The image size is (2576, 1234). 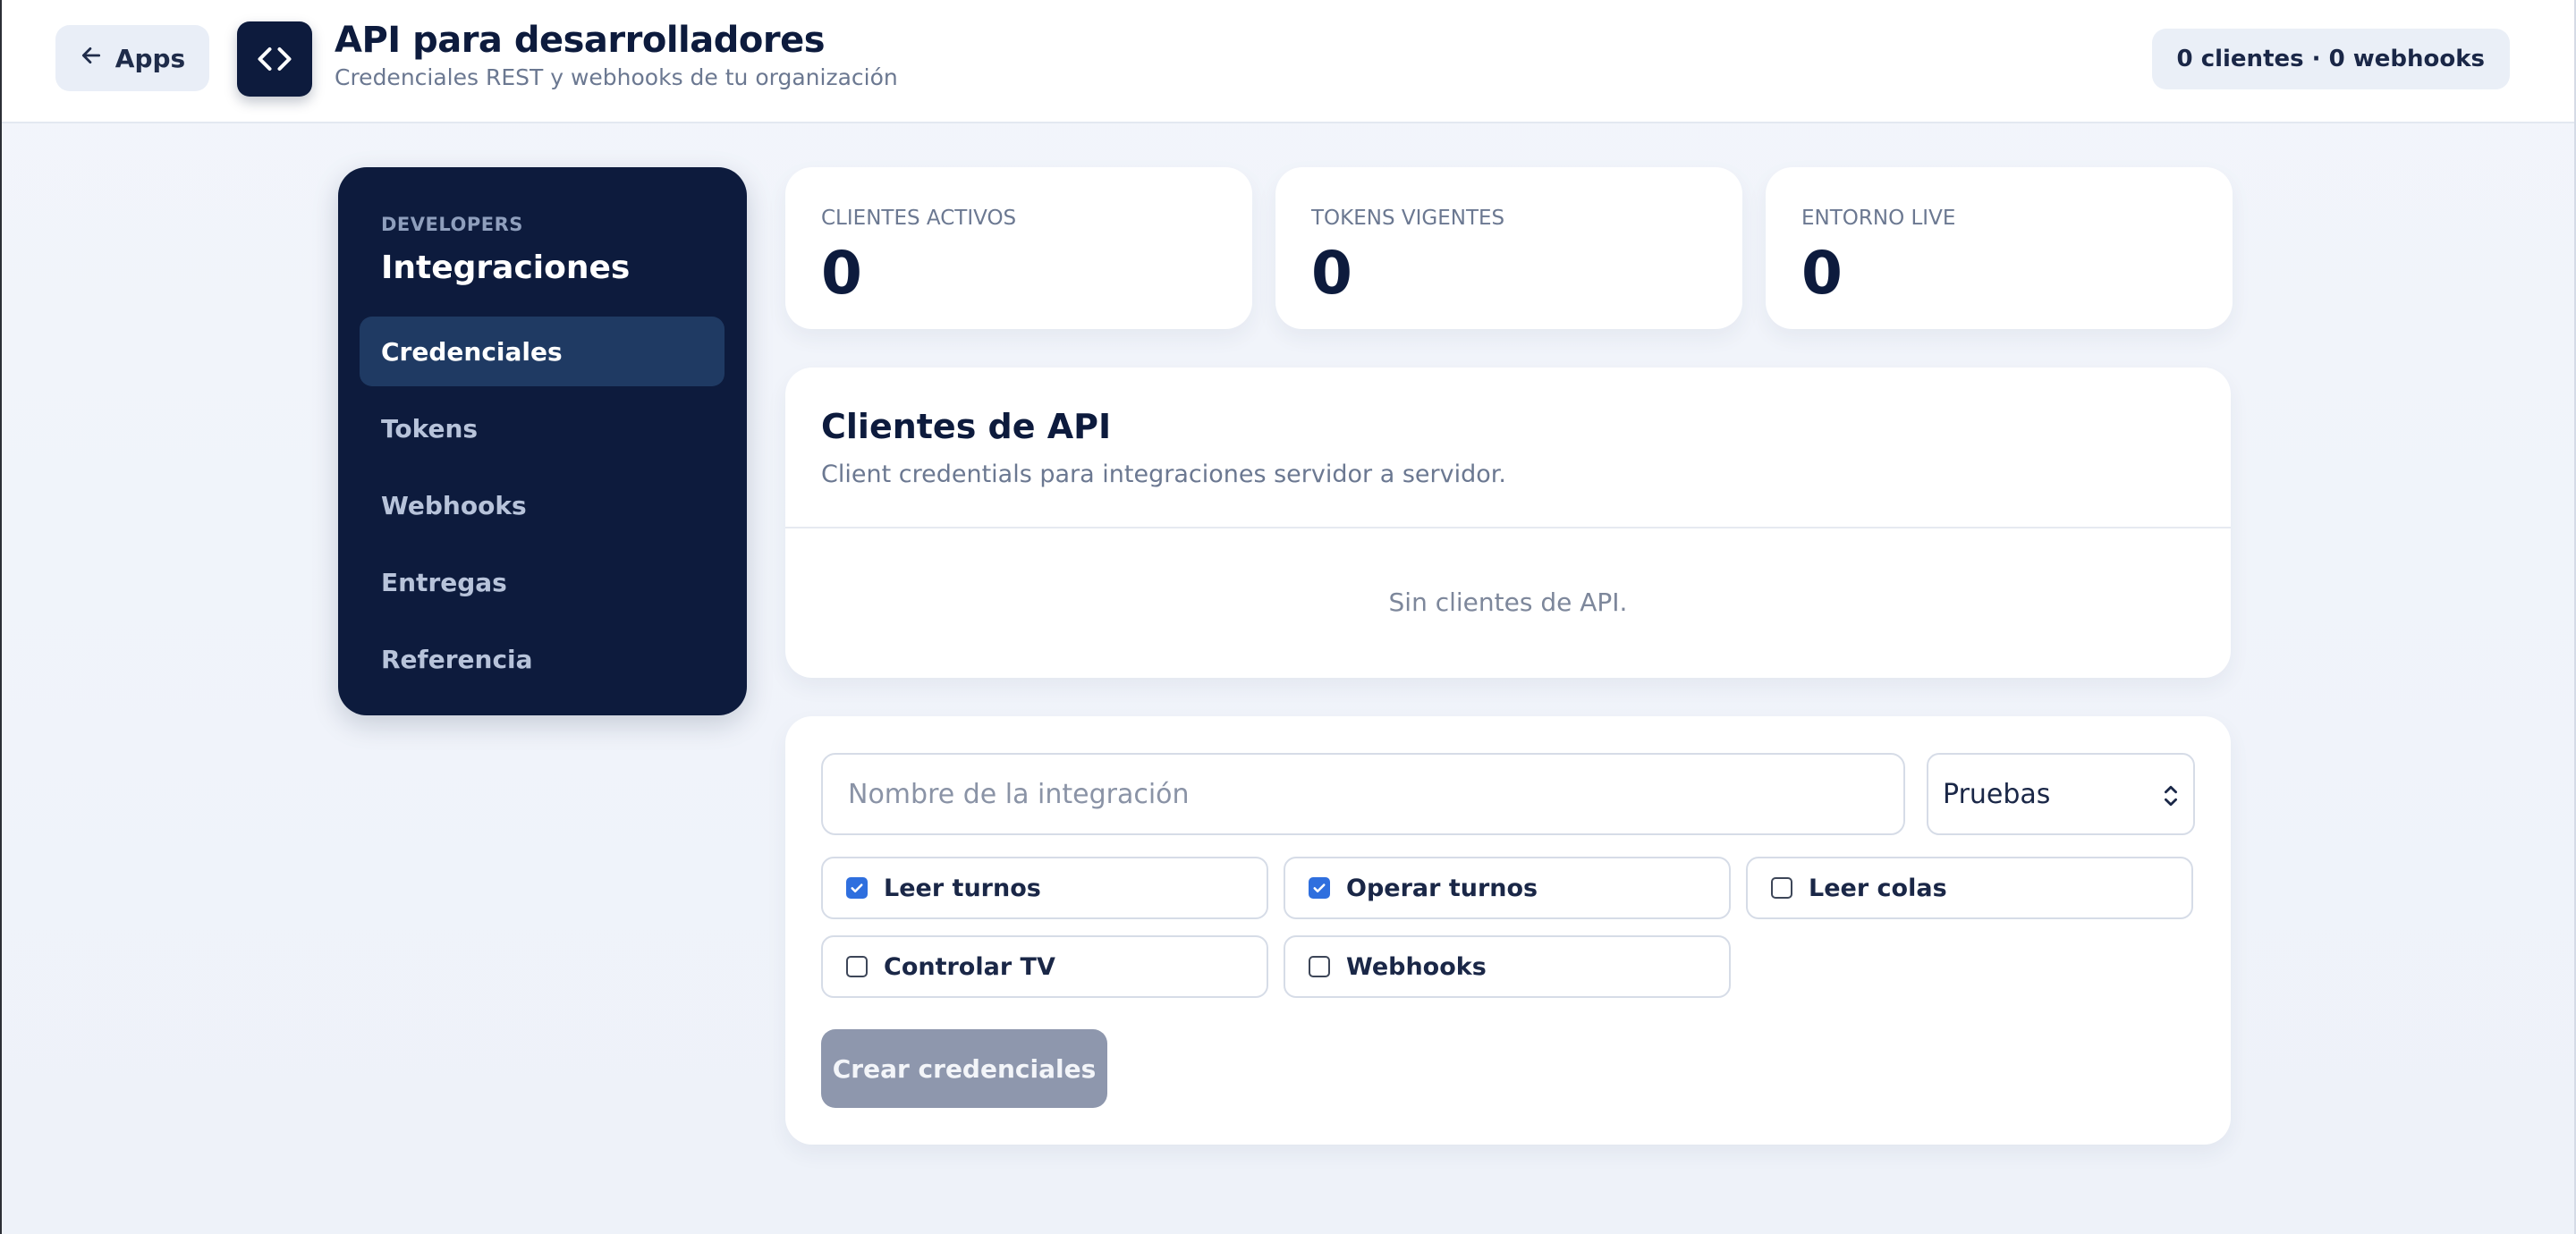 I want to click on back-button-label: Apps, so click(x=150, y=58).